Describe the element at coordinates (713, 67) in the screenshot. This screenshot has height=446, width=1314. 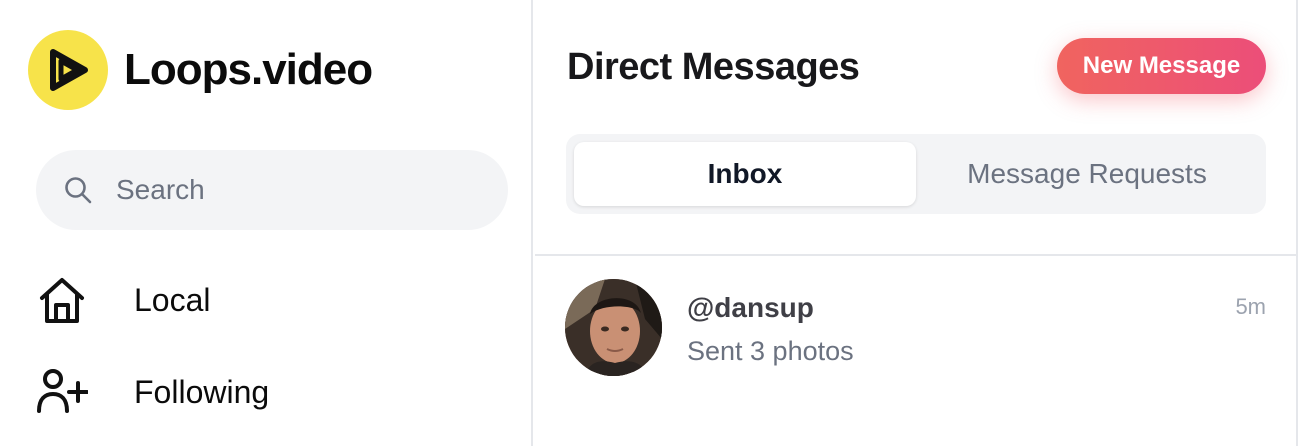
I see `page-title: Direct Messages` at that location.